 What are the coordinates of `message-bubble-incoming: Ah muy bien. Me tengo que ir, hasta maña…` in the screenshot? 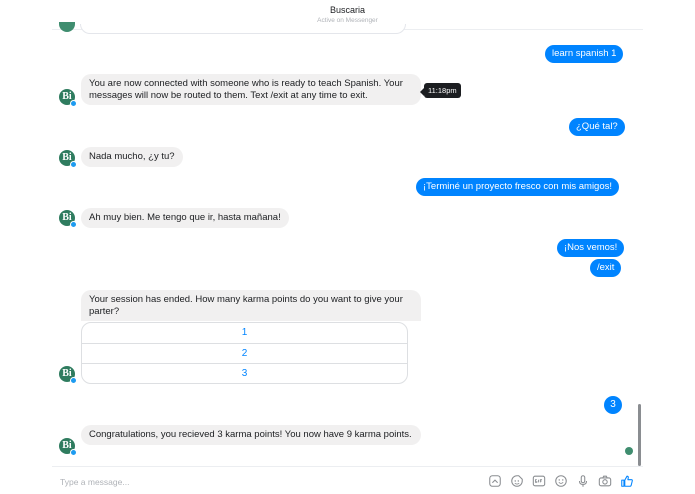 It's located at (185, 218).